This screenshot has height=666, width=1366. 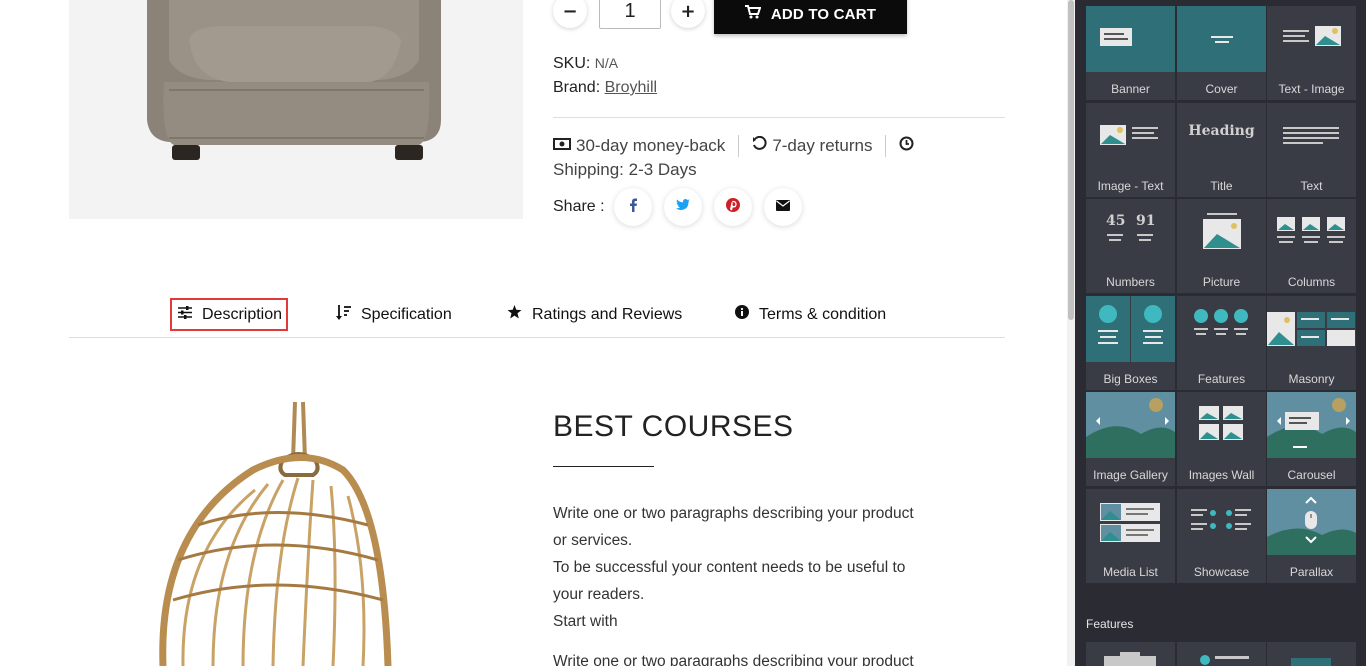 What do you see at coordinates (1221, 39) in the screenshot?
I see `cover-thumbnail` at bounding box center [1221, 39].